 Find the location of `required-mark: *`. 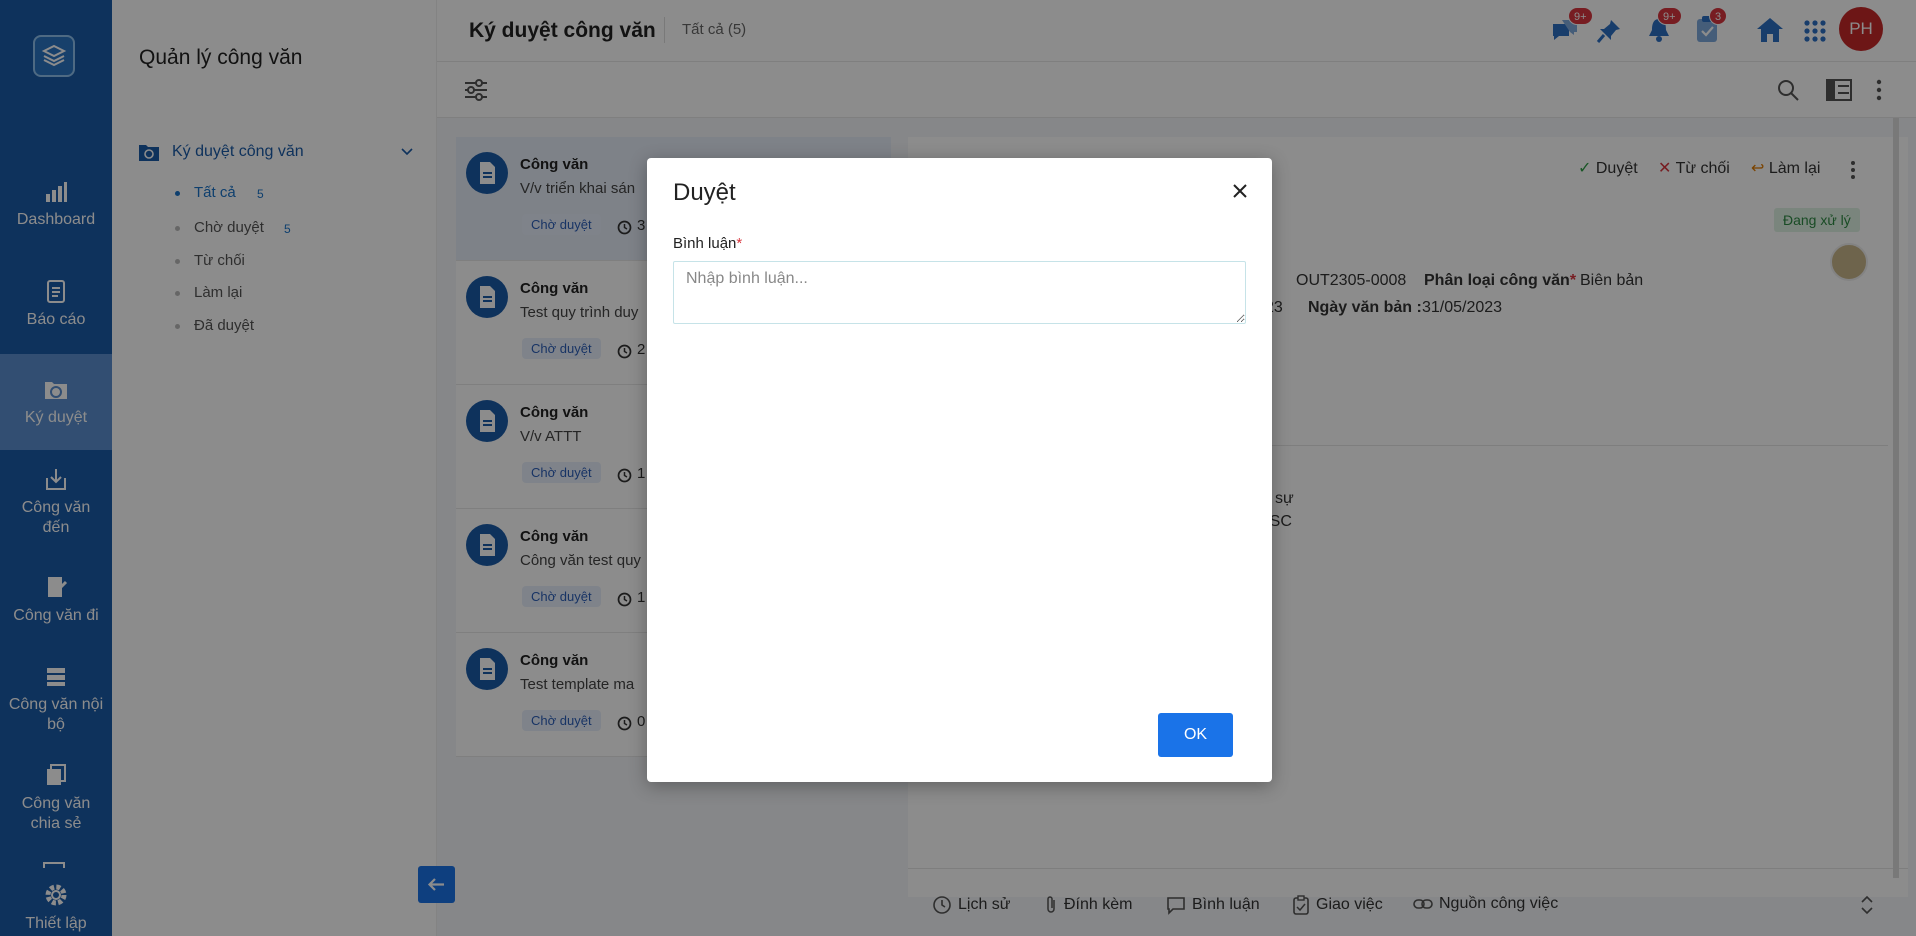

required-mark: * is located at coordinates (739, 243).